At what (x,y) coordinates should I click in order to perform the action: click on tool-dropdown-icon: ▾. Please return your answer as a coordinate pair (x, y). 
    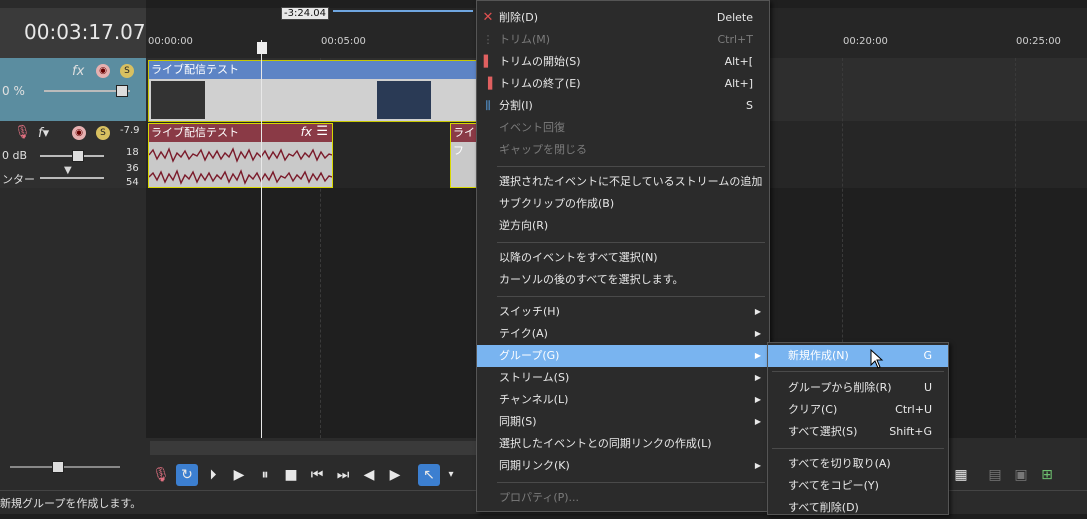
    Looking at the image, I should click on (451, 475).